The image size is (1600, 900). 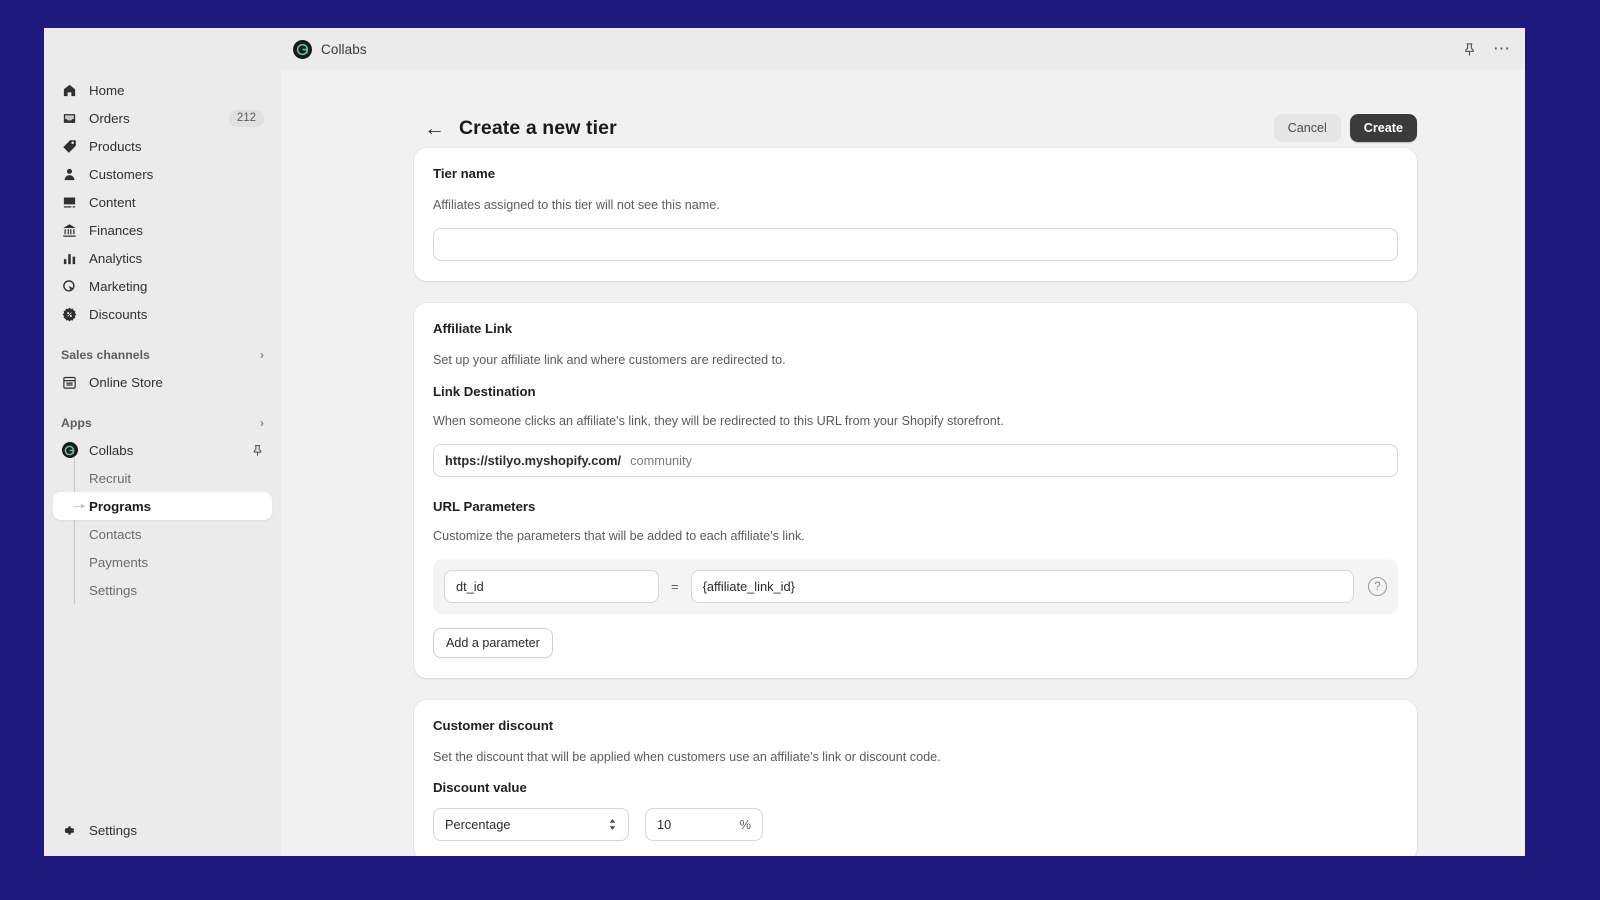 I want to click on url-parameter-row: = ?, so click(x=915, y=586).